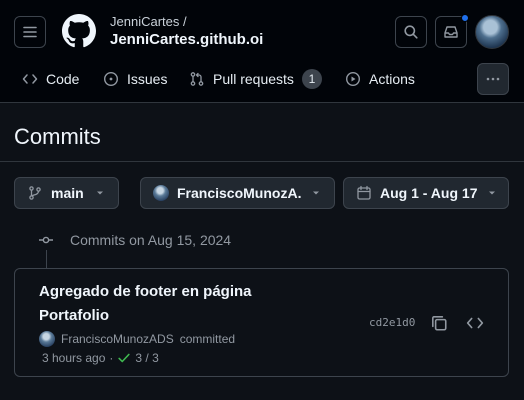 This screenshot has width=524, height=400. I want to click on pull-requests-count: 1, so click(311, 79).